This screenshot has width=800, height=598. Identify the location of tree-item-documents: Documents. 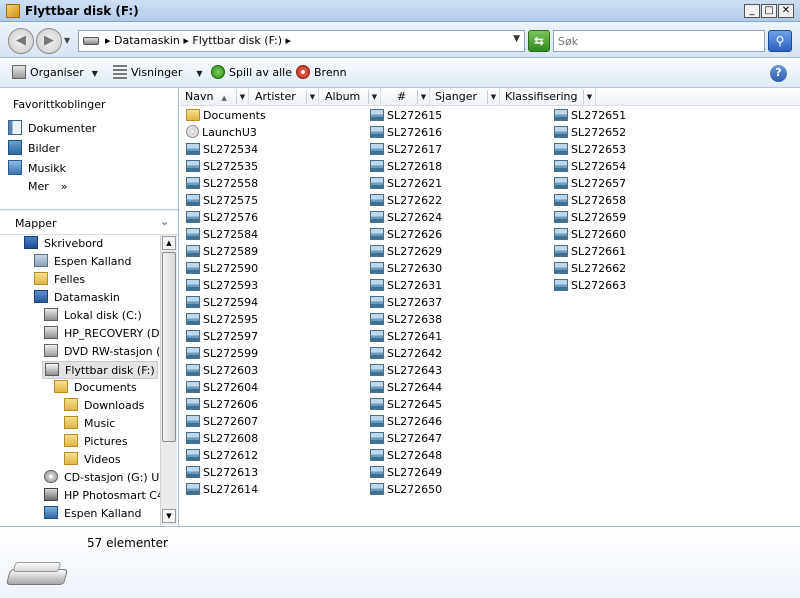
(95, 388).